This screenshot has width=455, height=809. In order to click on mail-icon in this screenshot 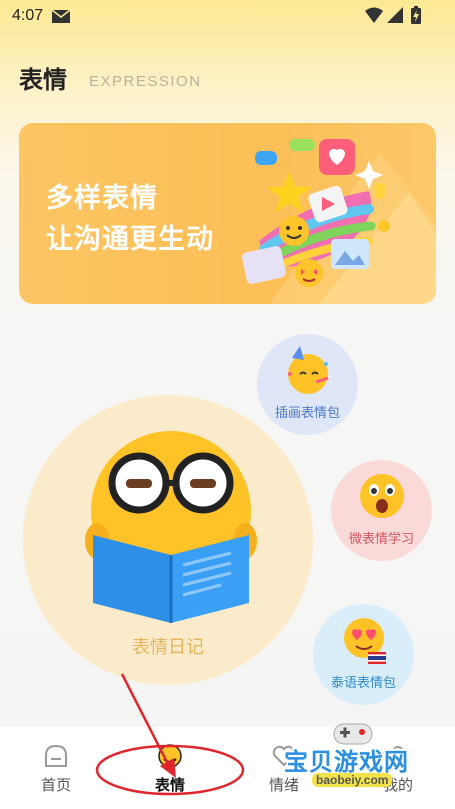, I will do `click(61, 16)`.